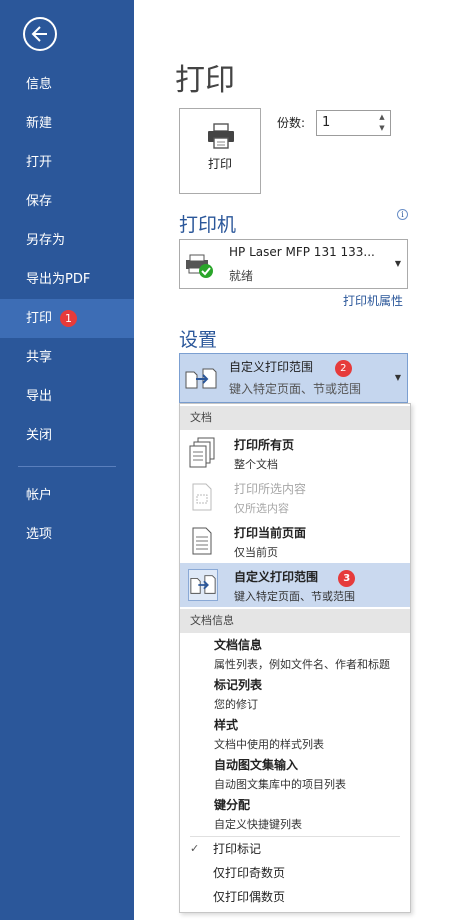 The height and width of the screenshot is (920, 454). What do you see at coordinates (202, 541) in the screenshot?
I see `current-page-icon` at bounding box center [202, 541].